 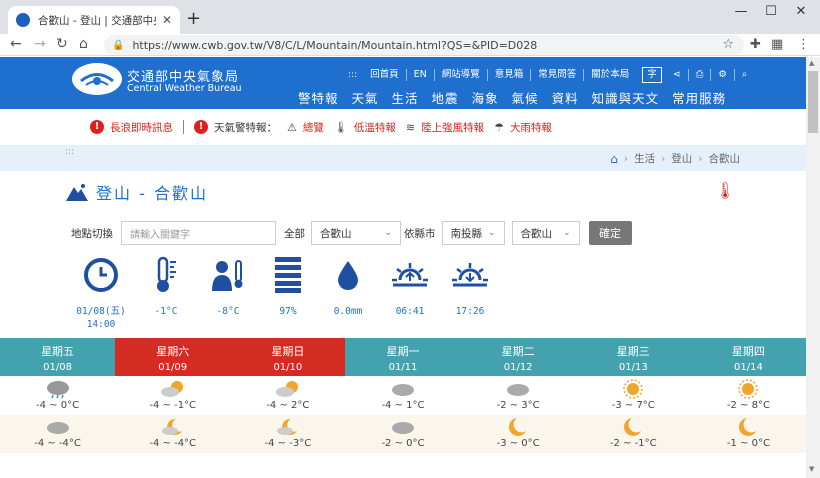 What do you see at coordinates (101, 293) in the screenshot?
I see `stat-time: 01/08(五) 14:00` at bounding box center [101, 293].